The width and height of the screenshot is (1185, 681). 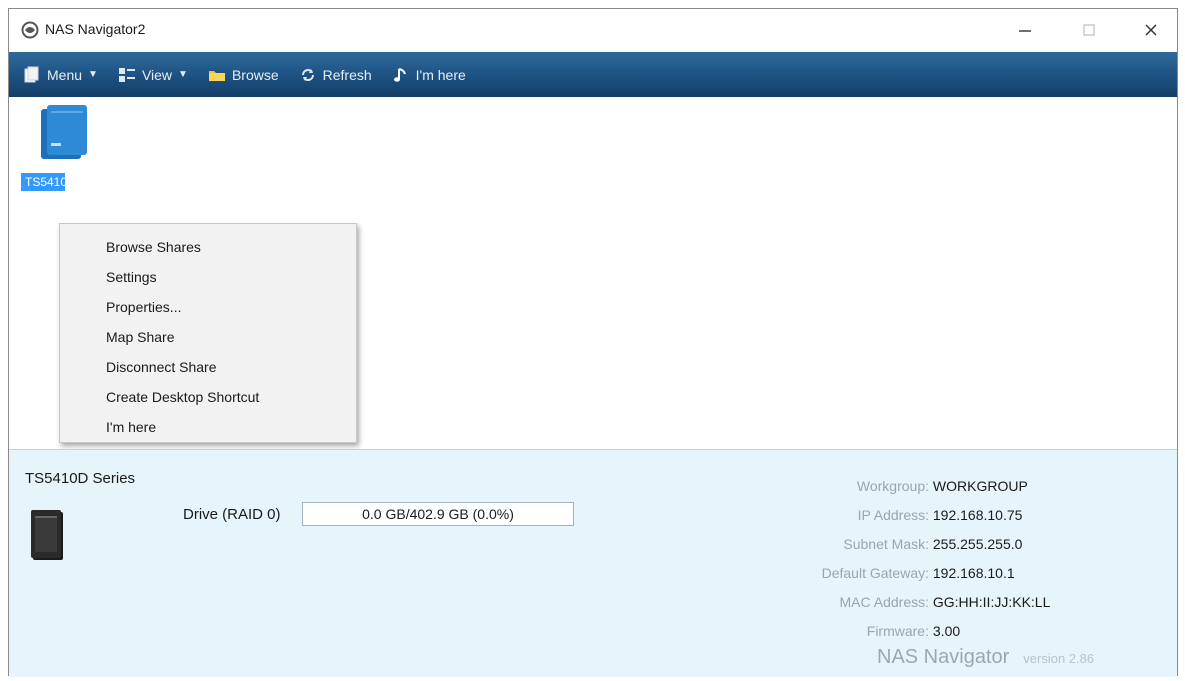 What do you see at coordinates (43, 182) in the screenshot?
I see `device-label: TS5410D` at bounding box center [43, 182].